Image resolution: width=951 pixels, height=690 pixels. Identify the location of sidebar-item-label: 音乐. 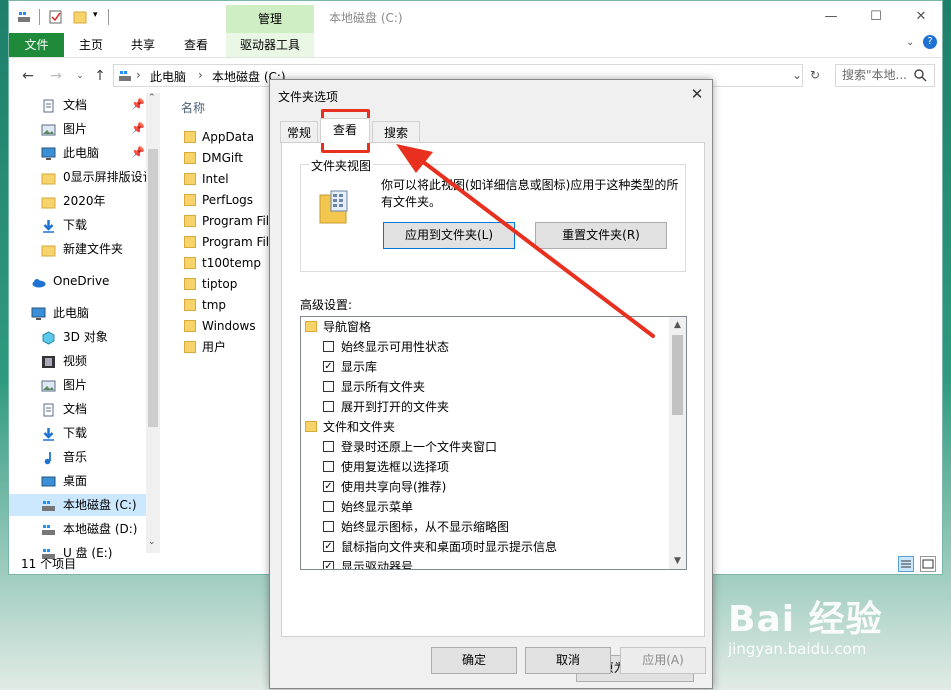
(75, 457).